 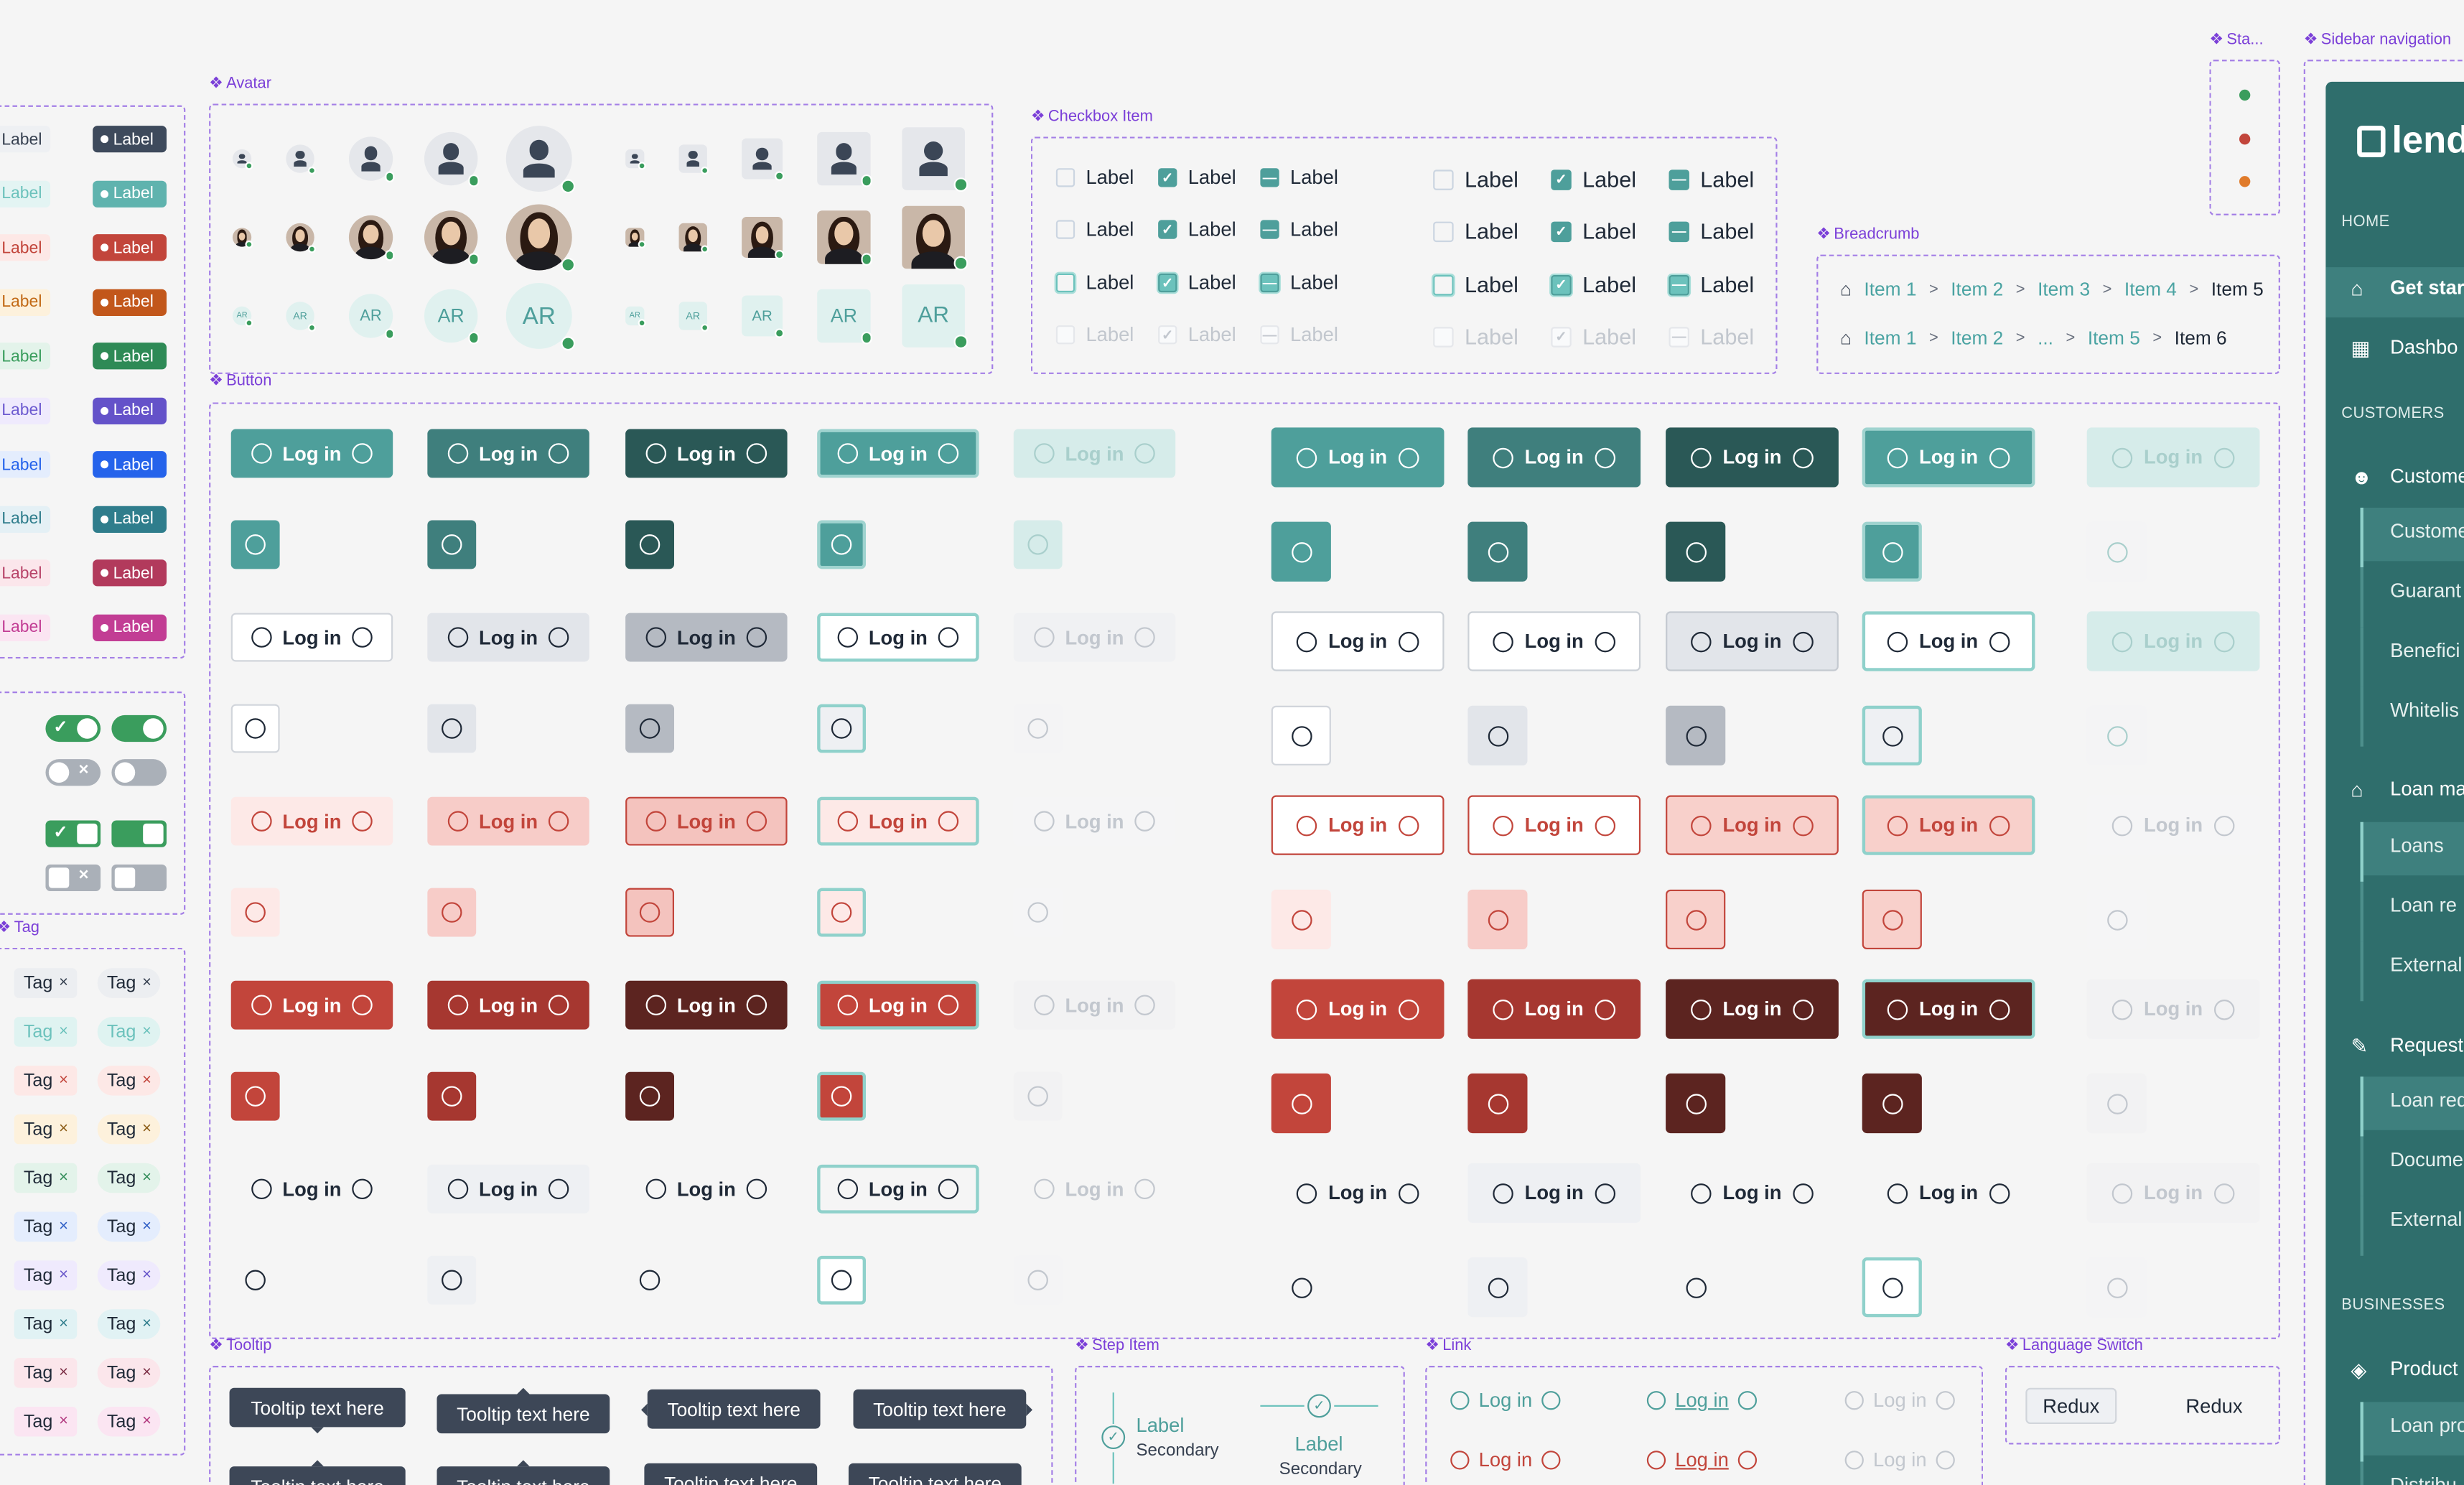 I want to click on sidebar-sub-item: Loan req, so click(x=2427, y=1100).